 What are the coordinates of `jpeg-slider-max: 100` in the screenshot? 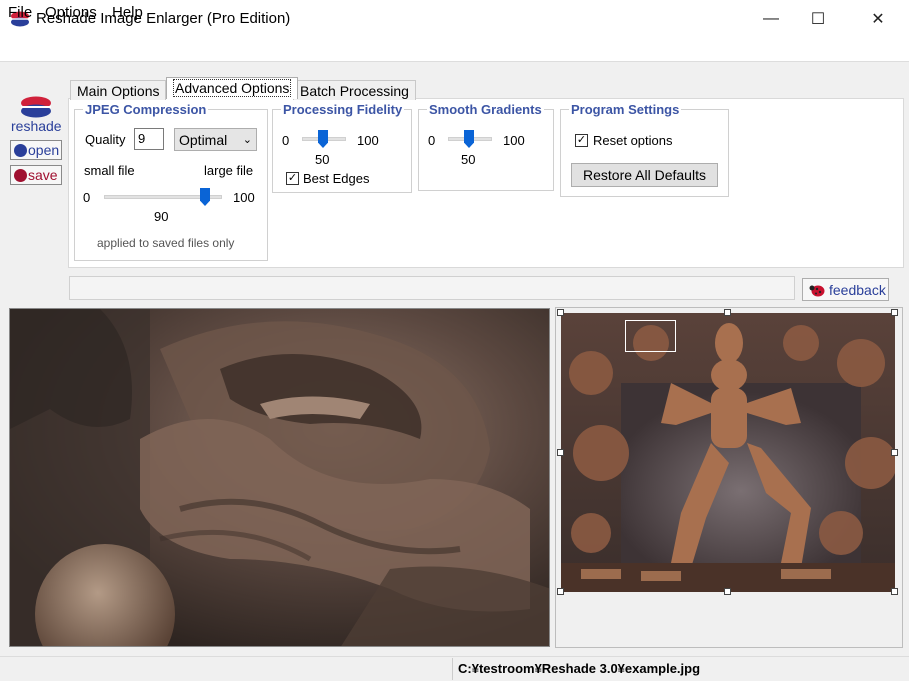 It's located at (244, 197).